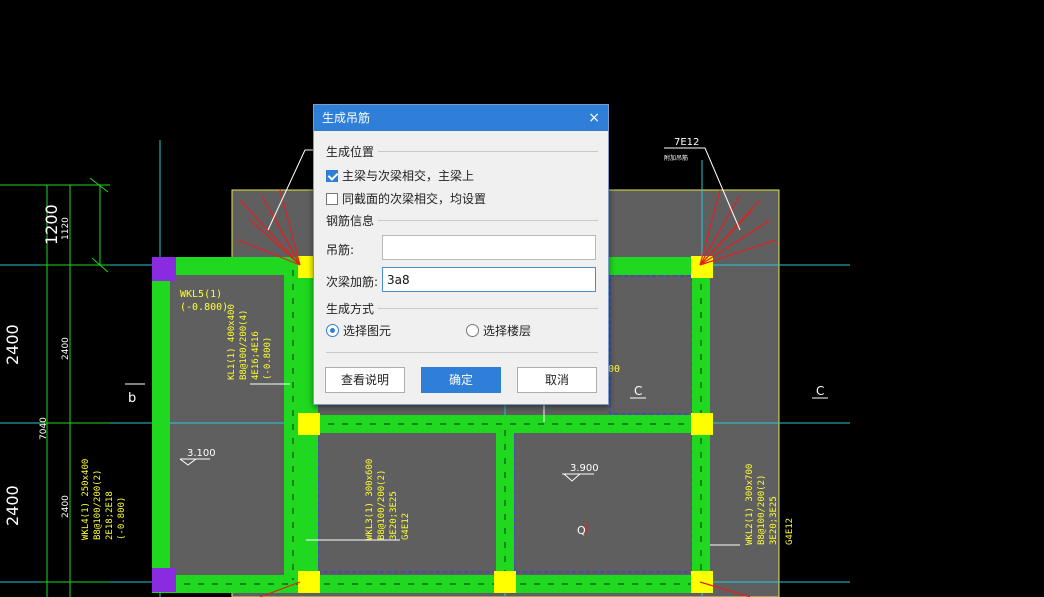  I want to click on option-same-section: 同截面的次梁相交，均设置, so click(406, 198).